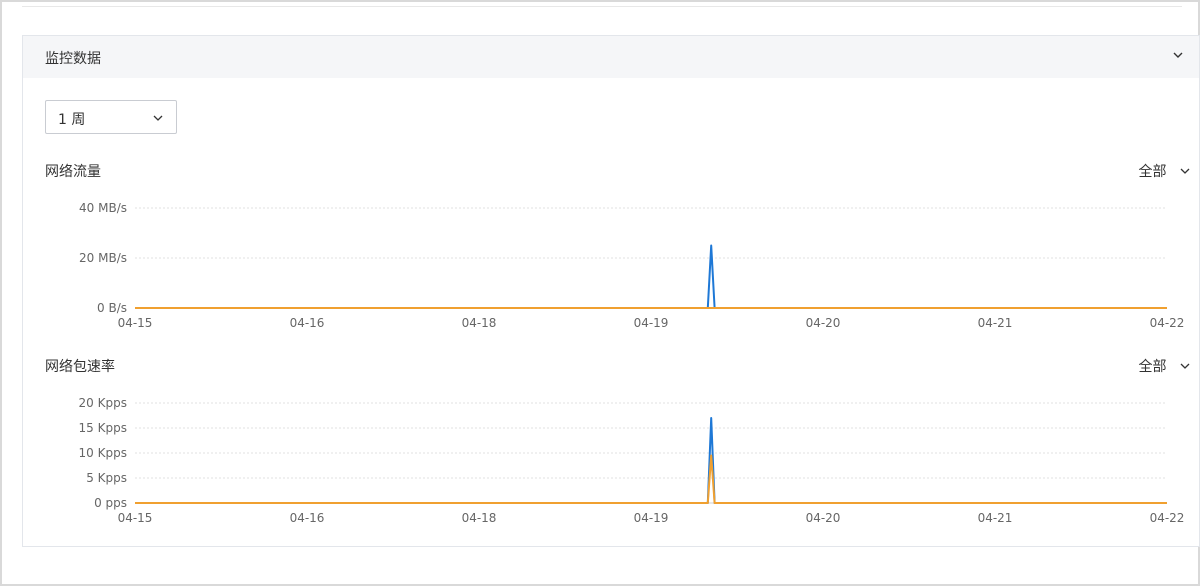 The width and height of the screenshot is (1200, 586). I want to click on packet-rate-filter: 全部, so click(1165, 366).